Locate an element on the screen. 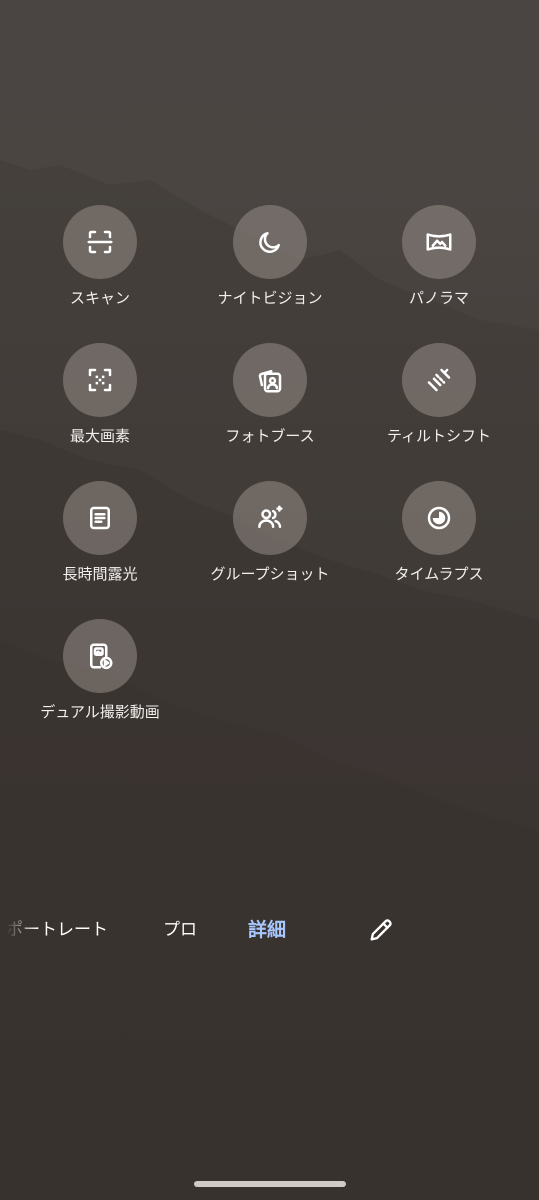 The height and width of the screenshot is (1200, 539). edit-modes-button is located at coordinates (381, 930).